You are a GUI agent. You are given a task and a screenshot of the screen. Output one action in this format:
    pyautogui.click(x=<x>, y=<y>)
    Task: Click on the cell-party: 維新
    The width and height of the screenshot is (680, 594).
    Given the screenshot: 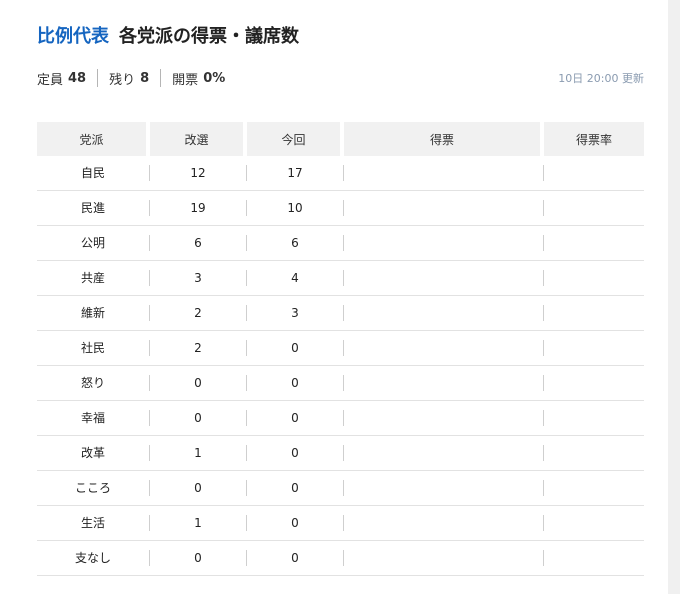 What is the action you would take?
    pyautogui.click(x=93, y=313)
    